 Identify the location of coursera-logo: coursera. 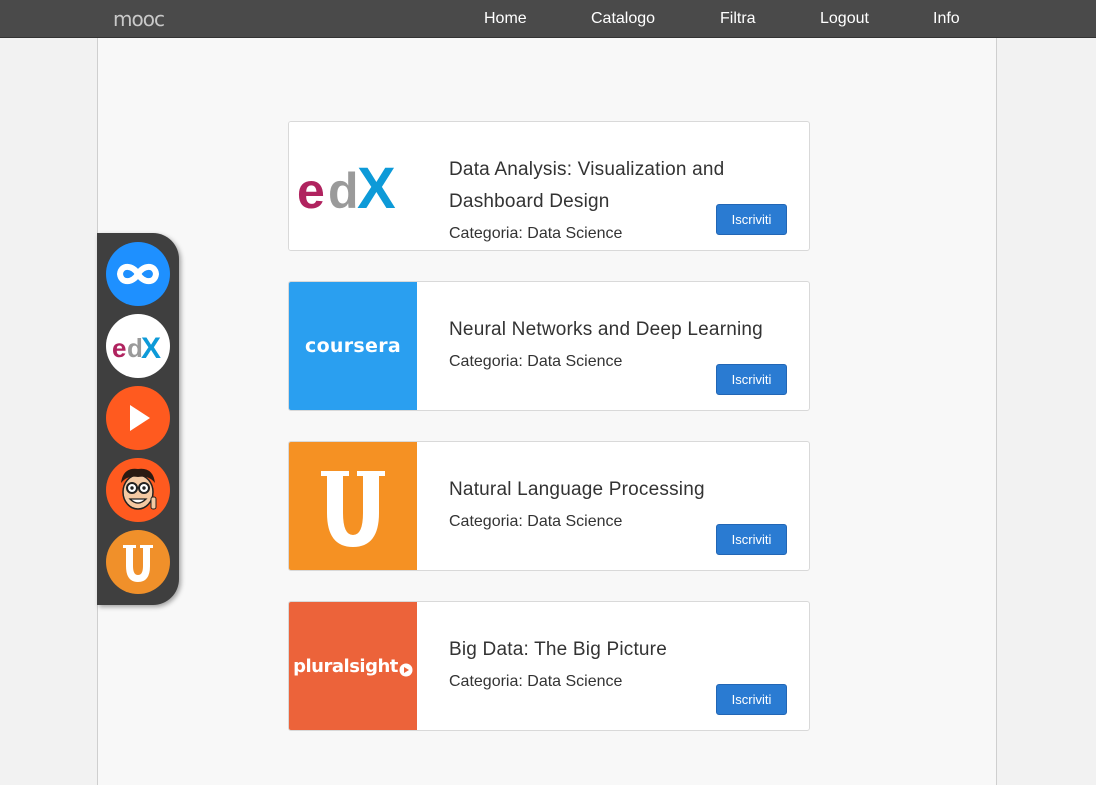
(353, 346).